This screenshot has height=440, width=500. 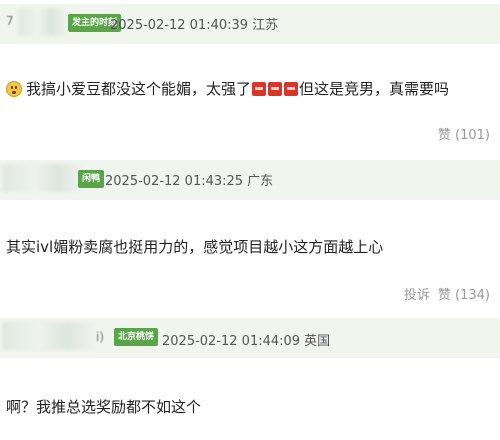 What do you see at coordinates (100, 337) in the screenshot?
I see `username-suffix: i)` at bounding box center [100, 337].